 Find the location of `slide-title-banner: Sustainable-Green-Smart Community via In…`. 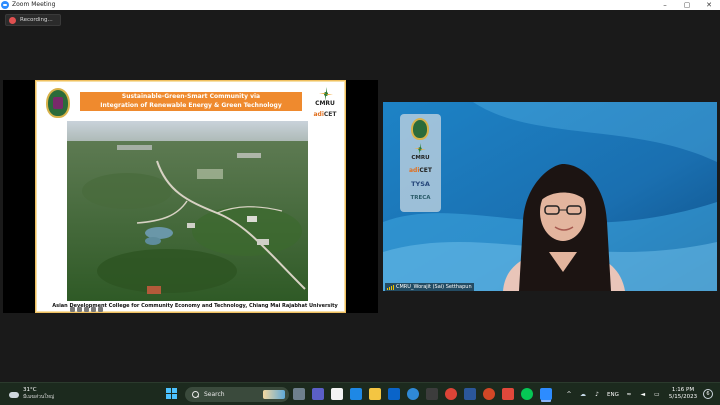

slide-title-banner: Sustainable-Green-Smart Community via In… is located at coordinates (191, 101).